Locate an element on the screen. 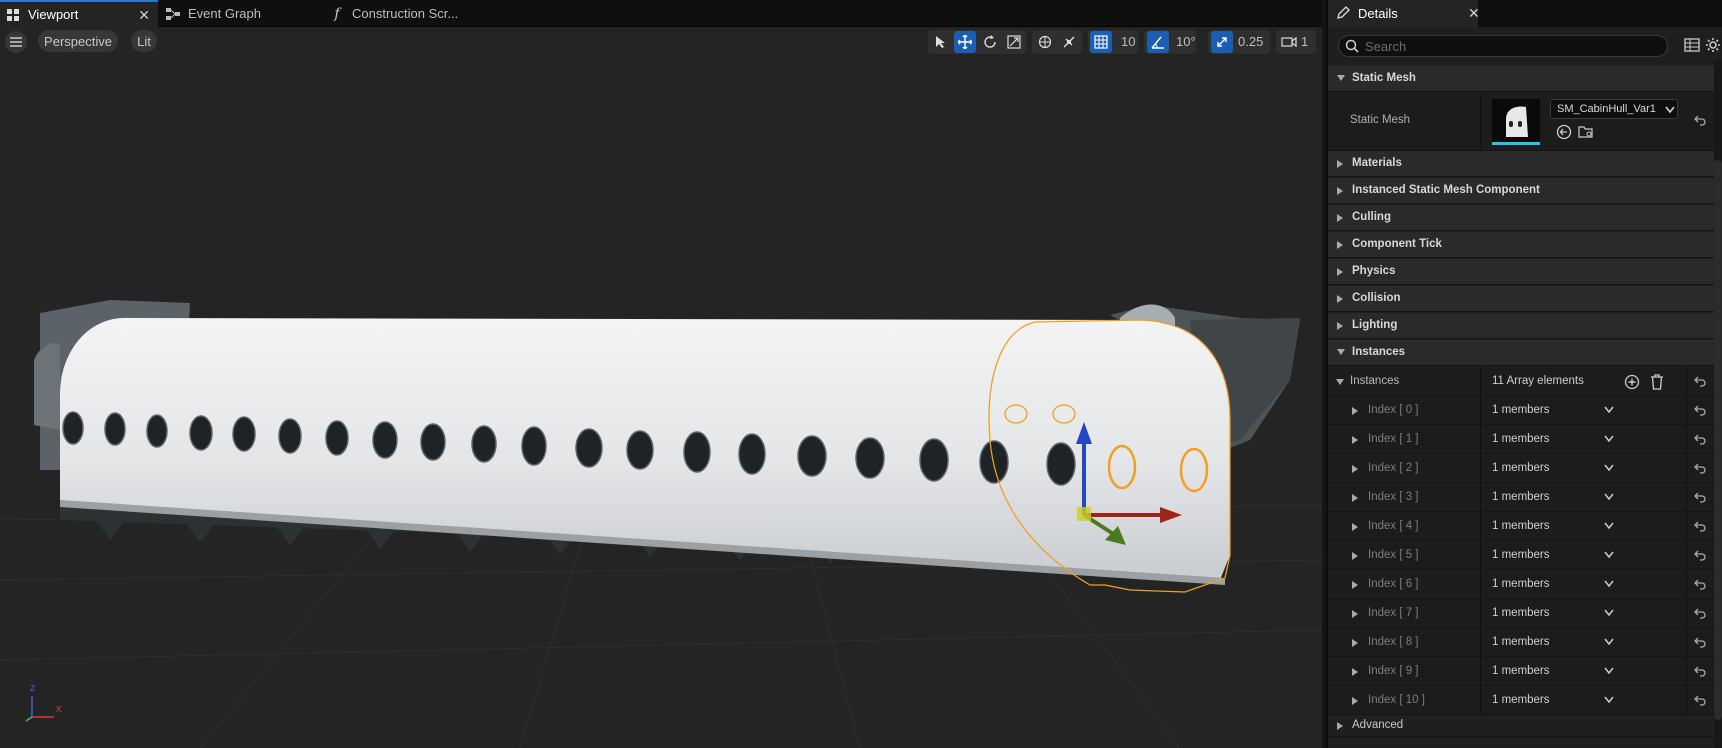 This screenshot has width=1722, height=748. scale-tool-button is located at coordinates (1014, 42).